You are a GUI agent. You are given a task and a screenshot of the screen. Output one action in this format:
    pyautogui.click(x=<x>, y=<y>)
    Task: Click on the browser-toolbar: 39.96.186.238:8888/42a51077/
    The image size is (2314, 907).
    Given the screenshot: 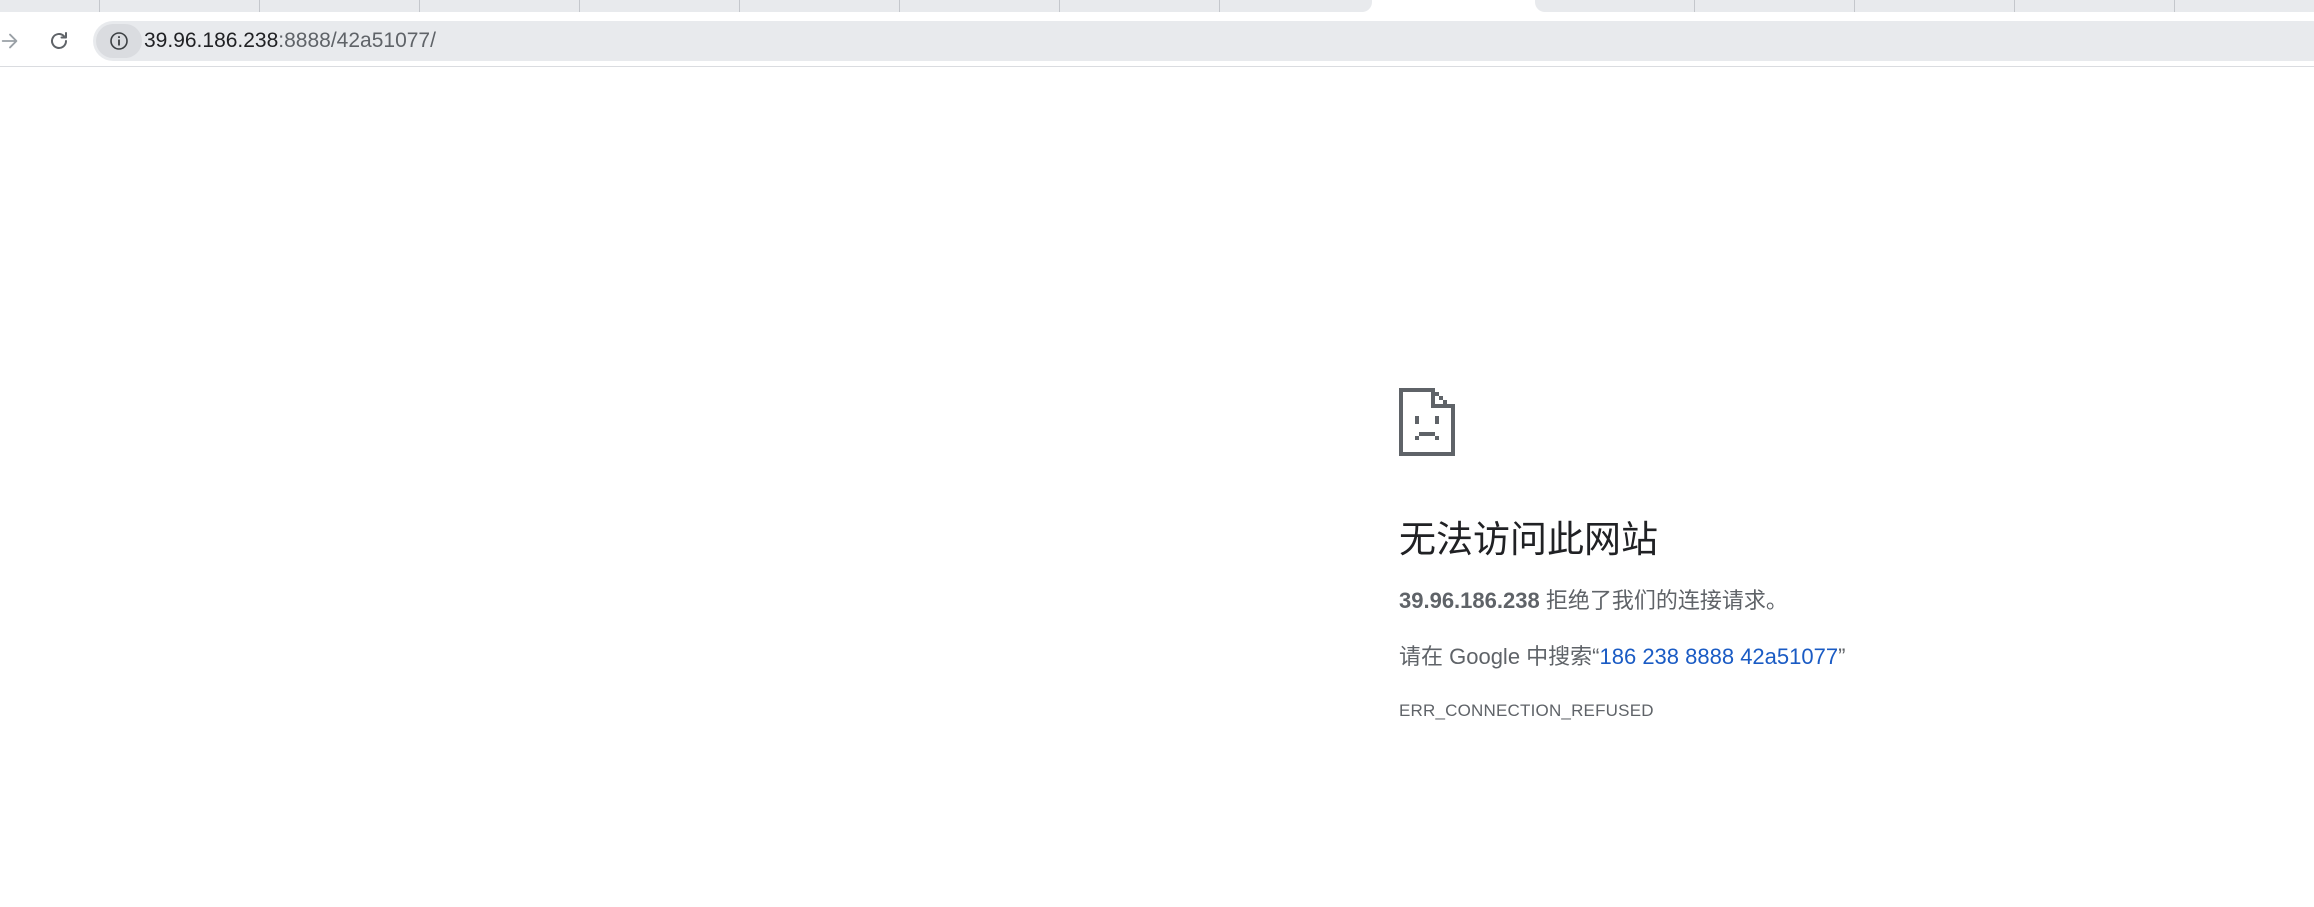 What is the action you would take?
    pyautogui.click(x=1157, y=42)
    